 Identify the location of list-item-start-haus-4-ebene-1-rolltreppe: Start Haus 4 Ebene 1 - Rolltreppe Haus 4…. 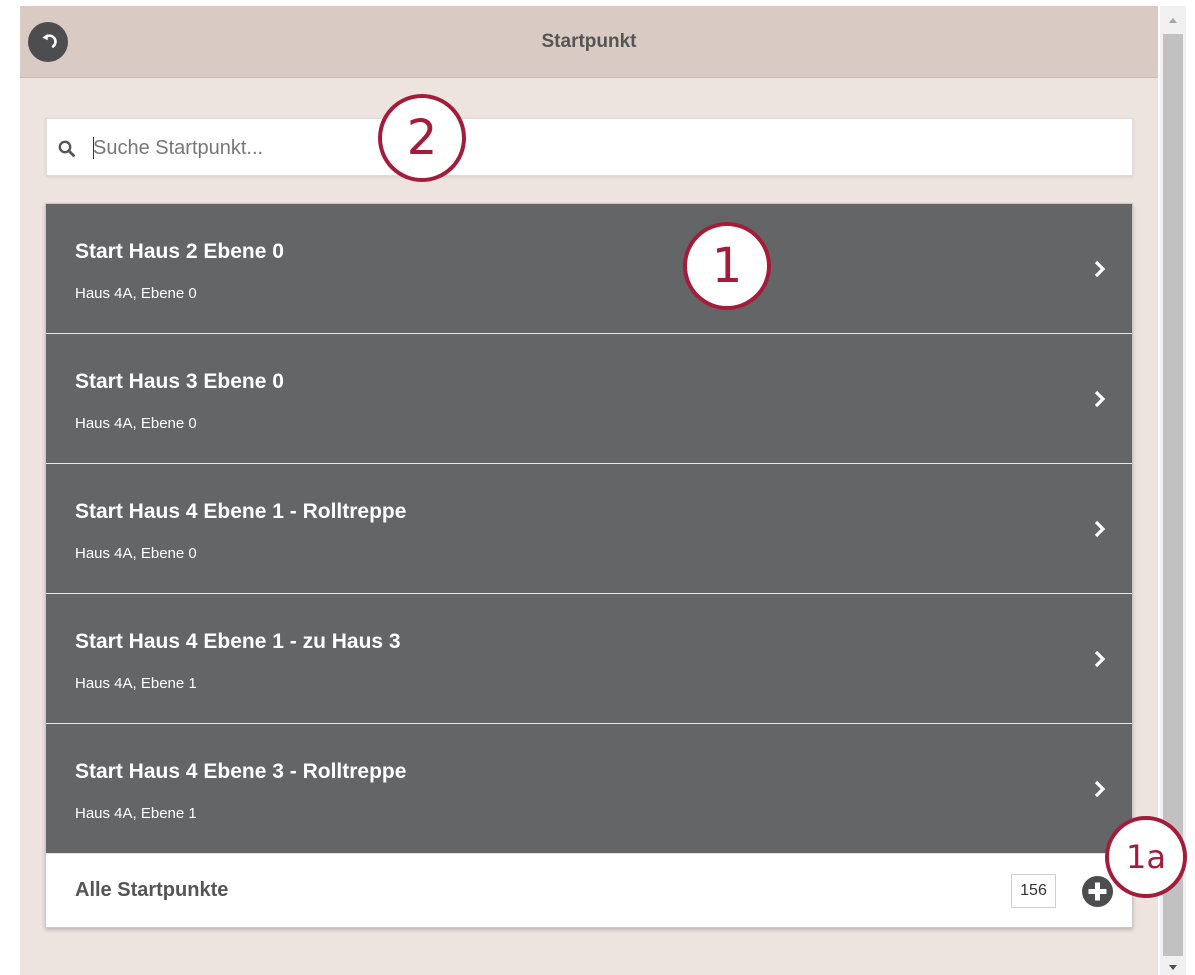
(589, 529).